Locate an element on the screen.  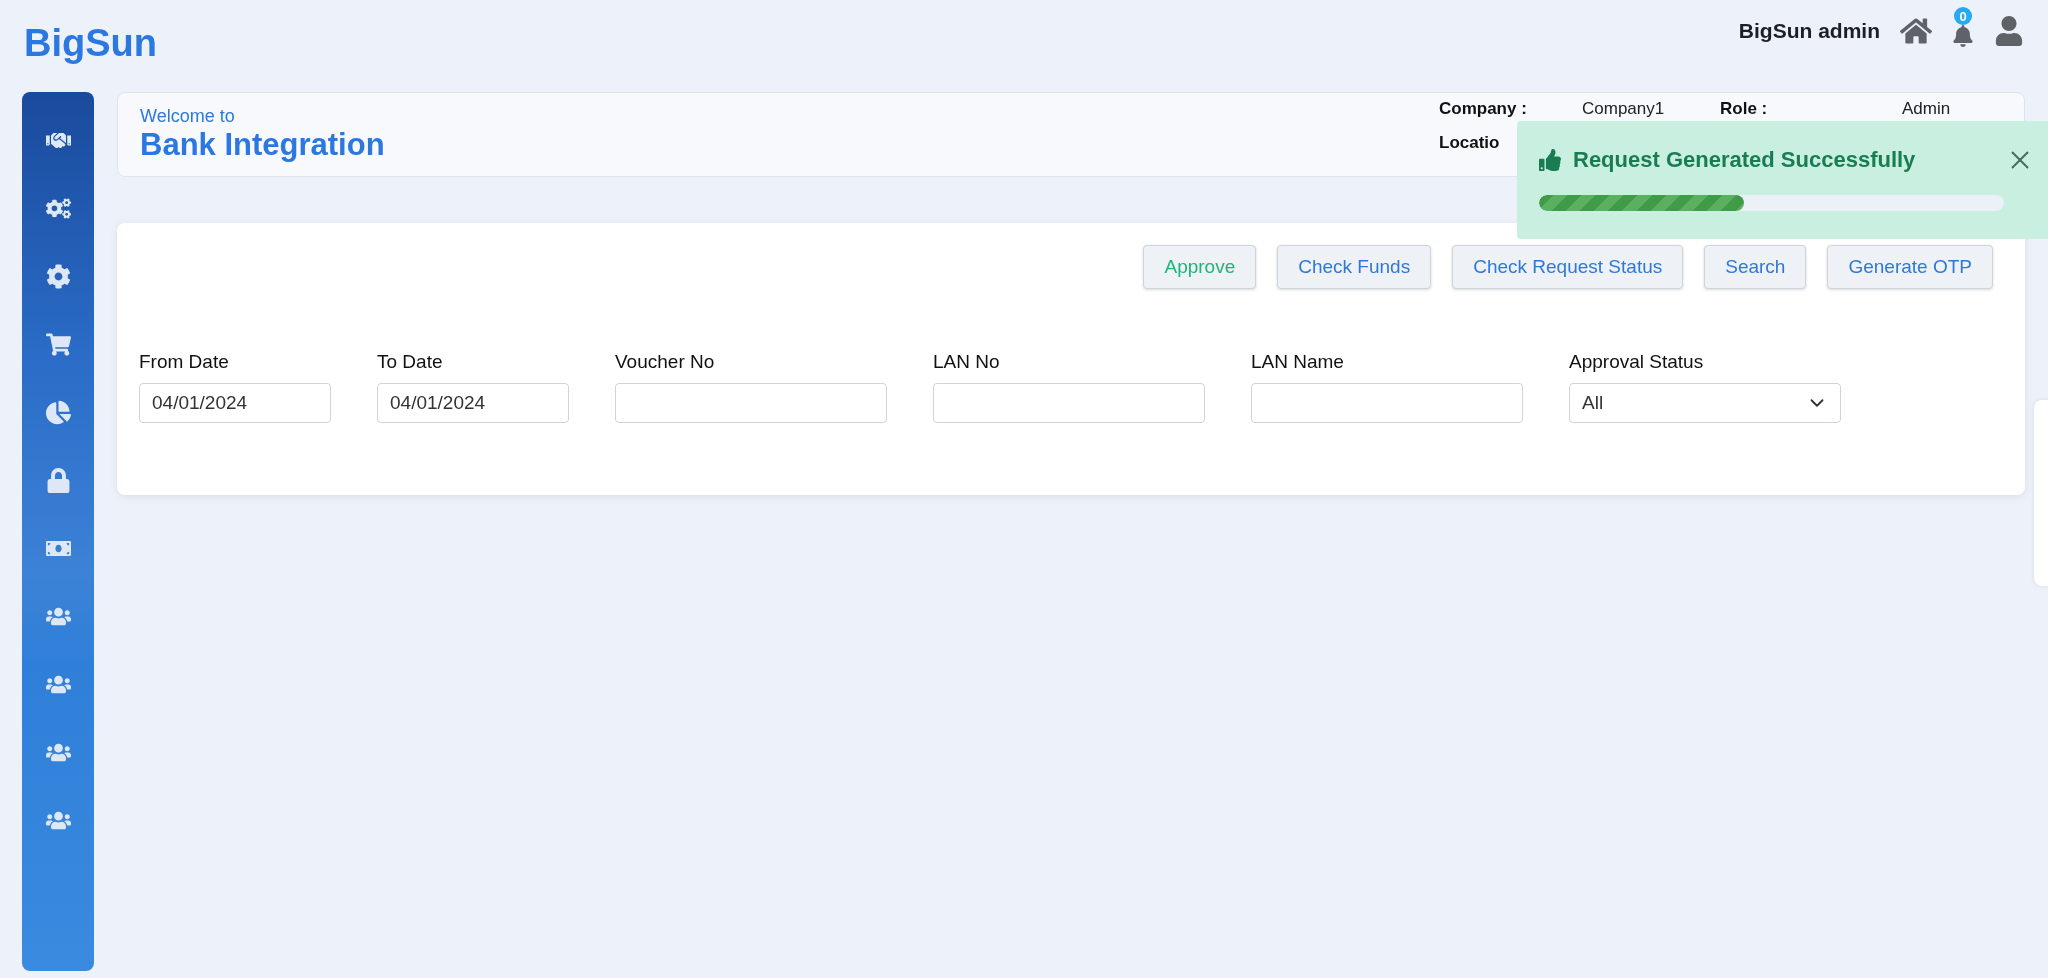
field-label: LAN No is located at coordinates (967, 362).